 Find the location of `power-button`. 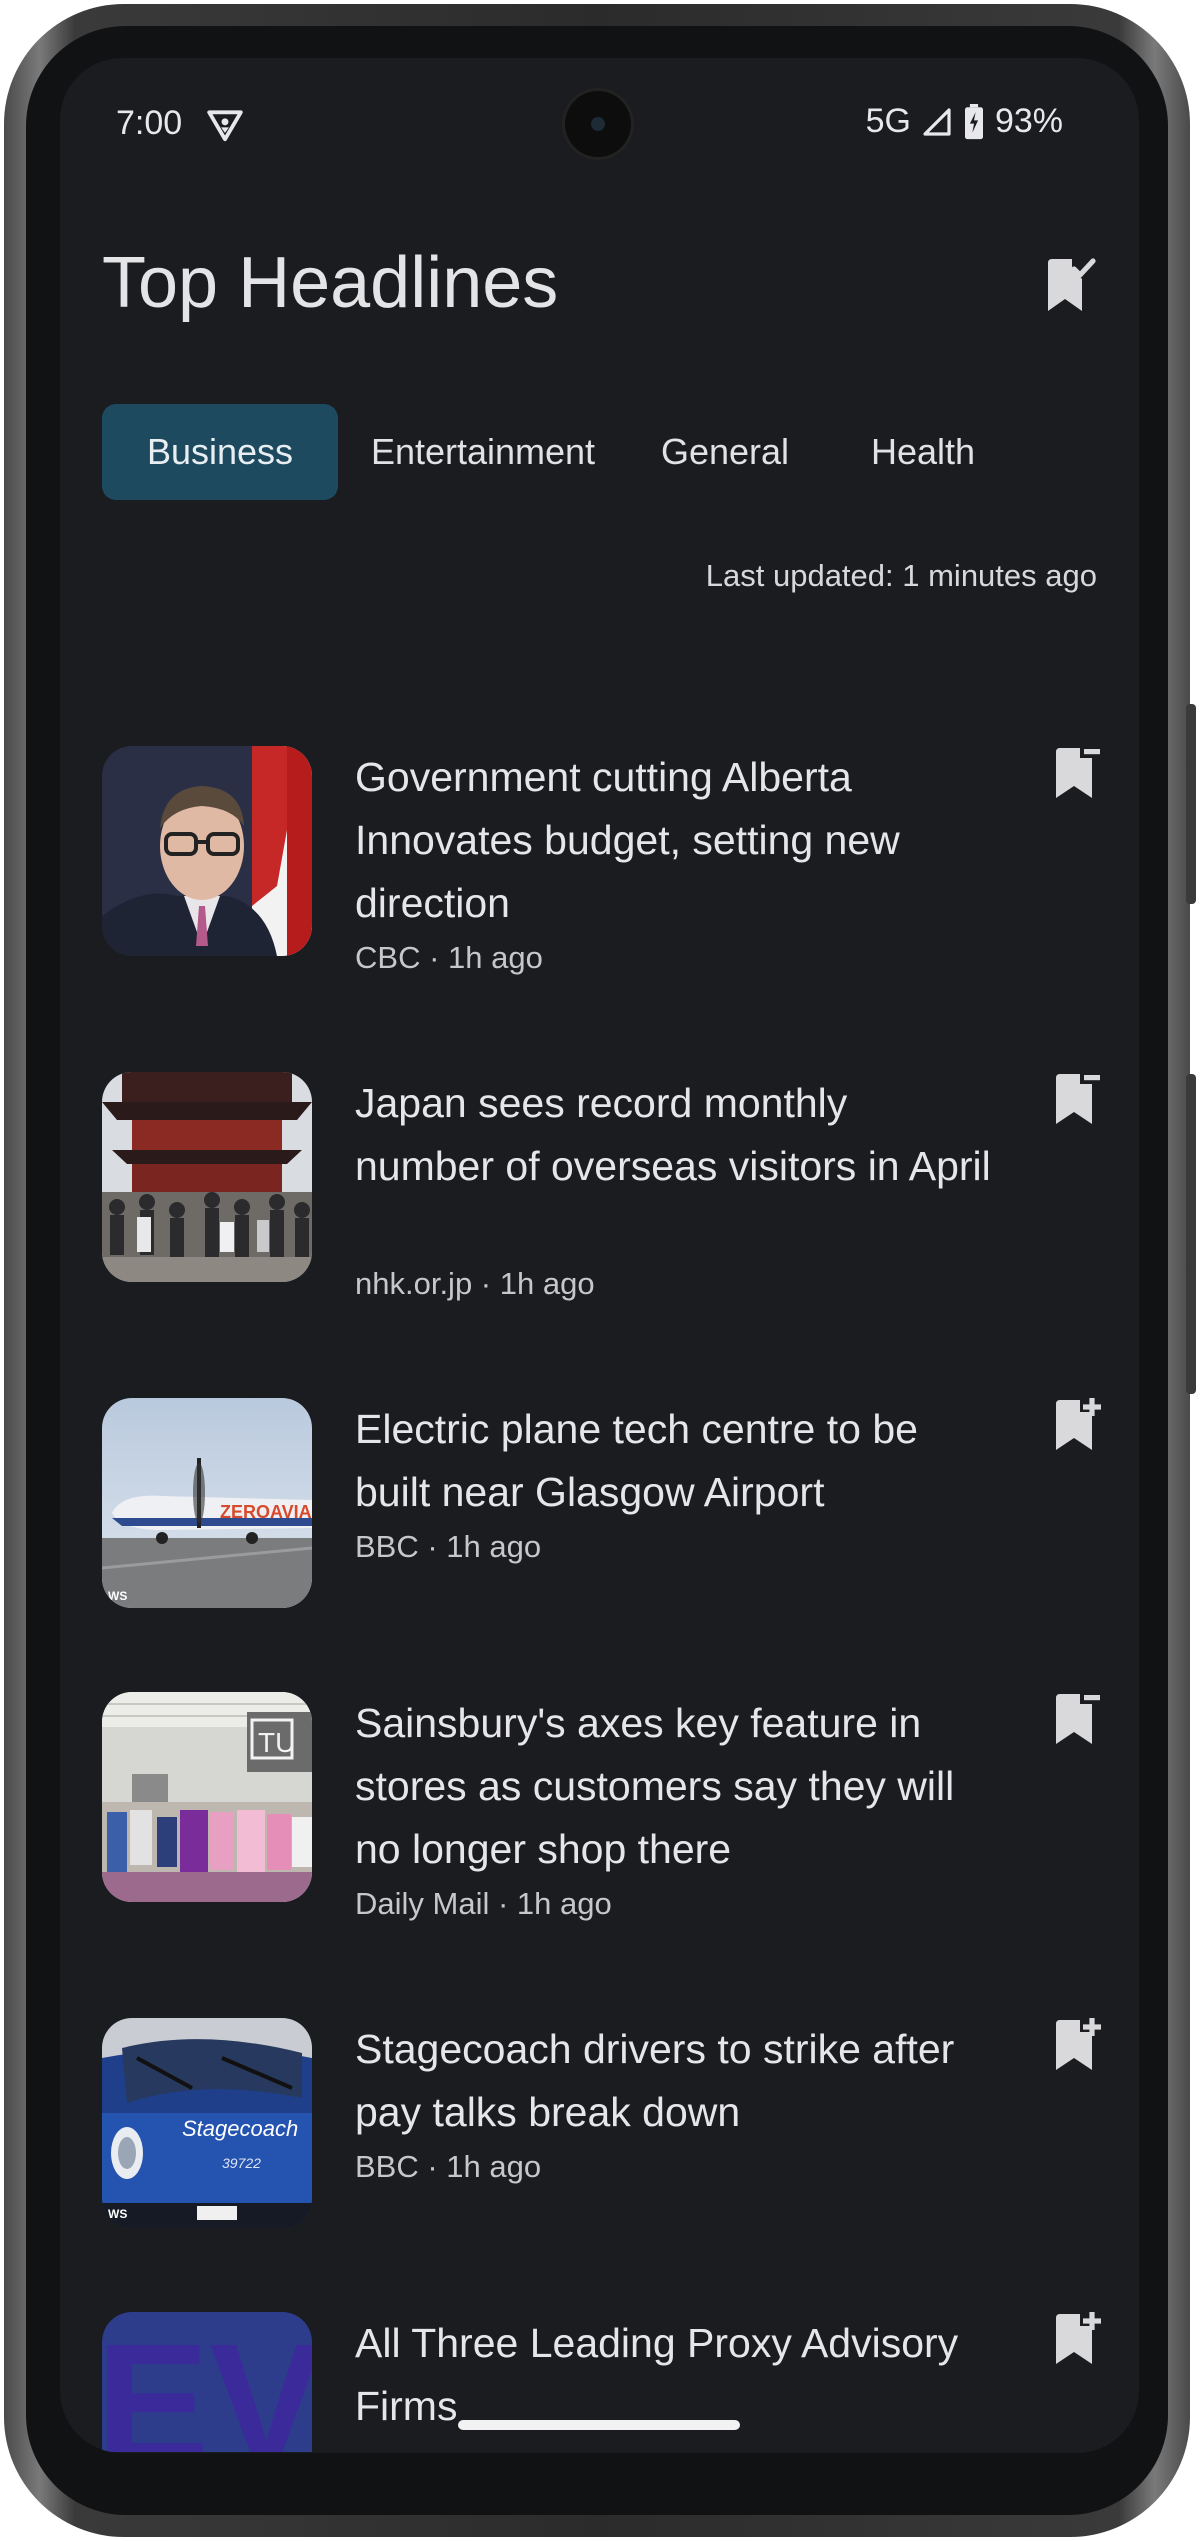

power-button is located at coordinates (1191, 1234).